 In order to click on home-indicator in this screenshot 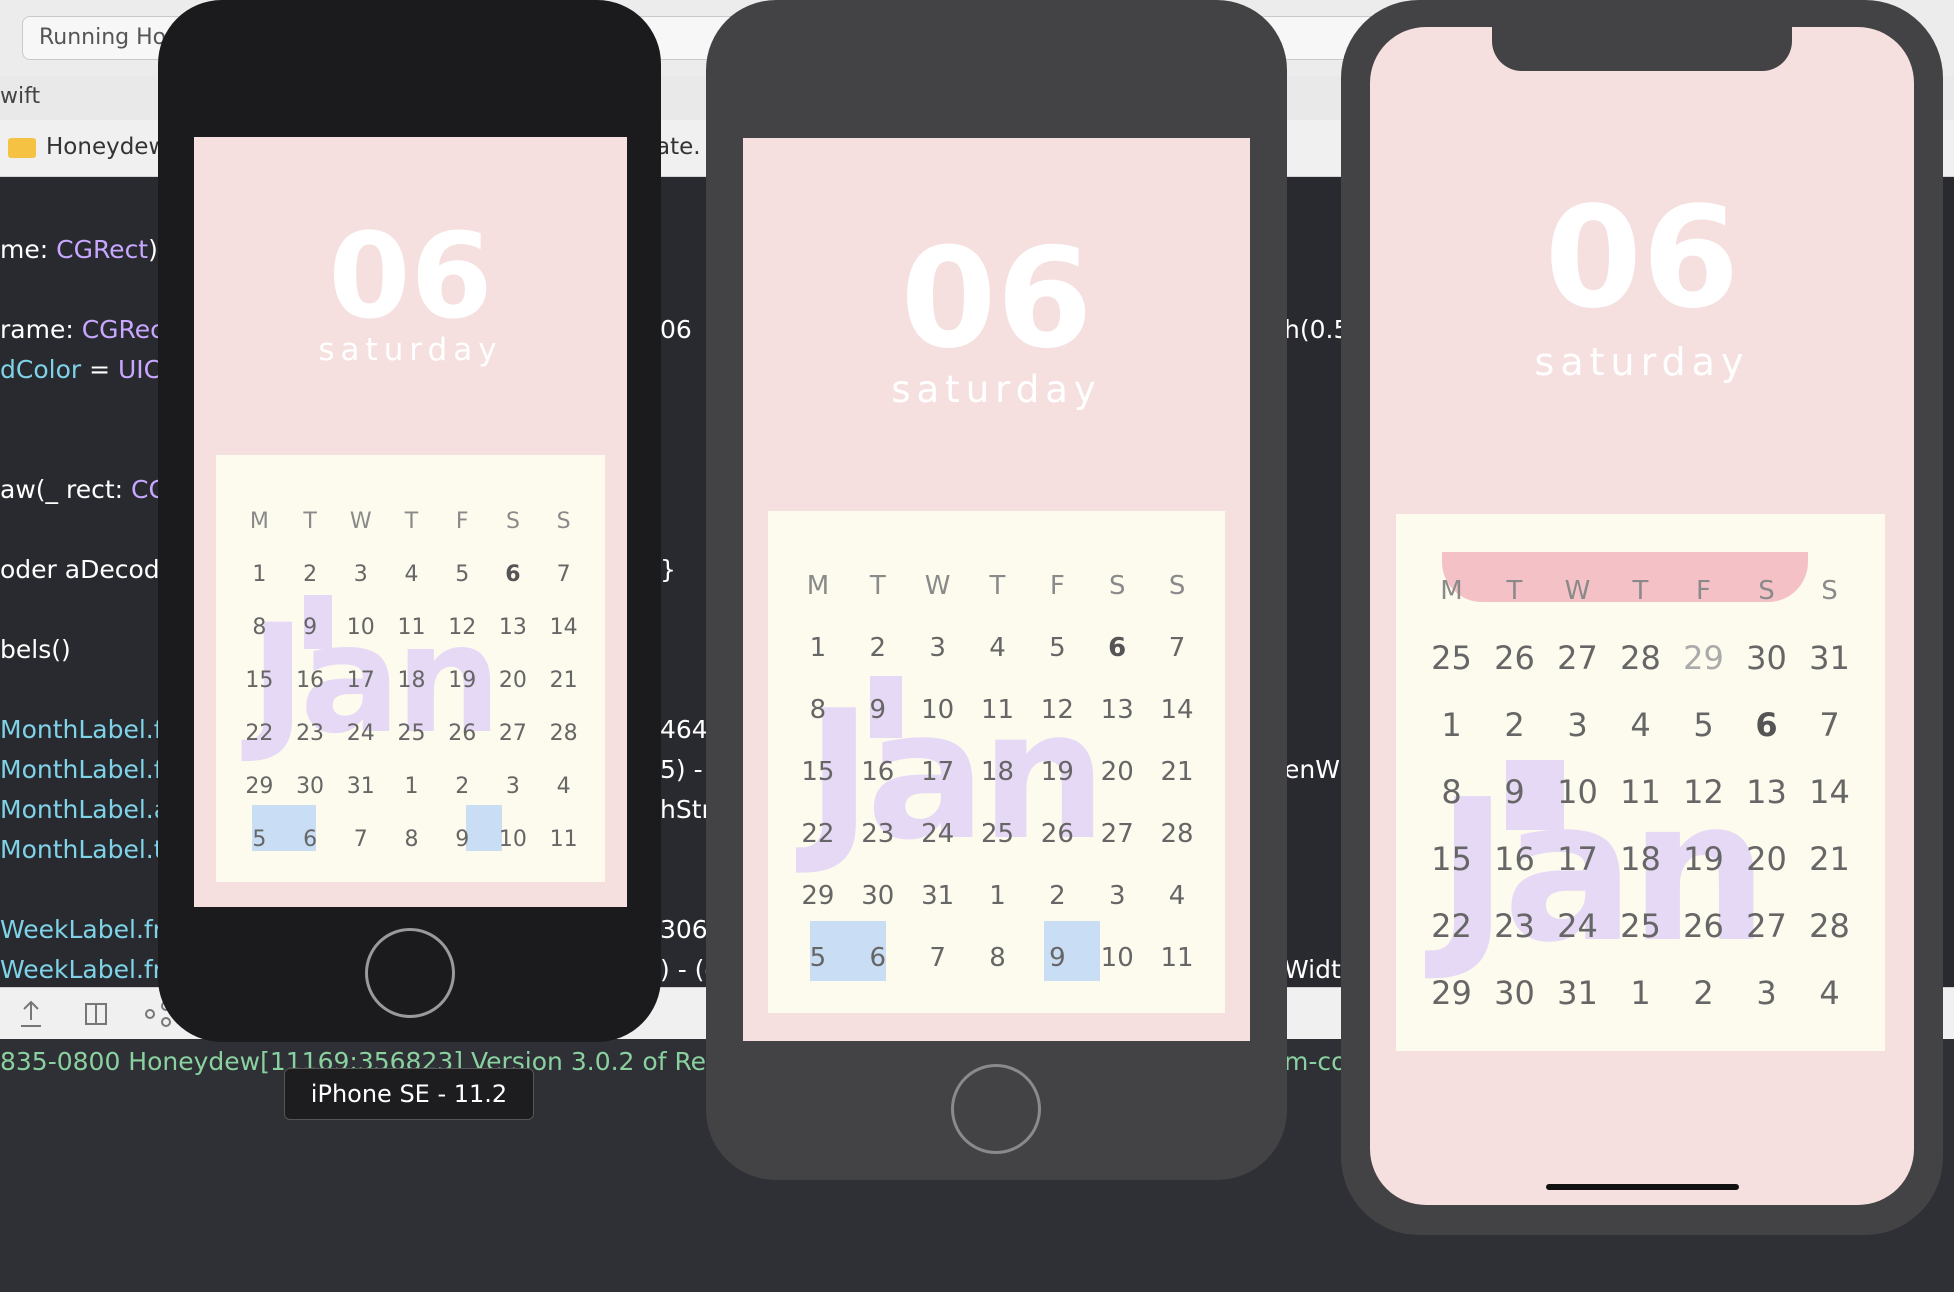, I will do `click(1642, 1187)`.